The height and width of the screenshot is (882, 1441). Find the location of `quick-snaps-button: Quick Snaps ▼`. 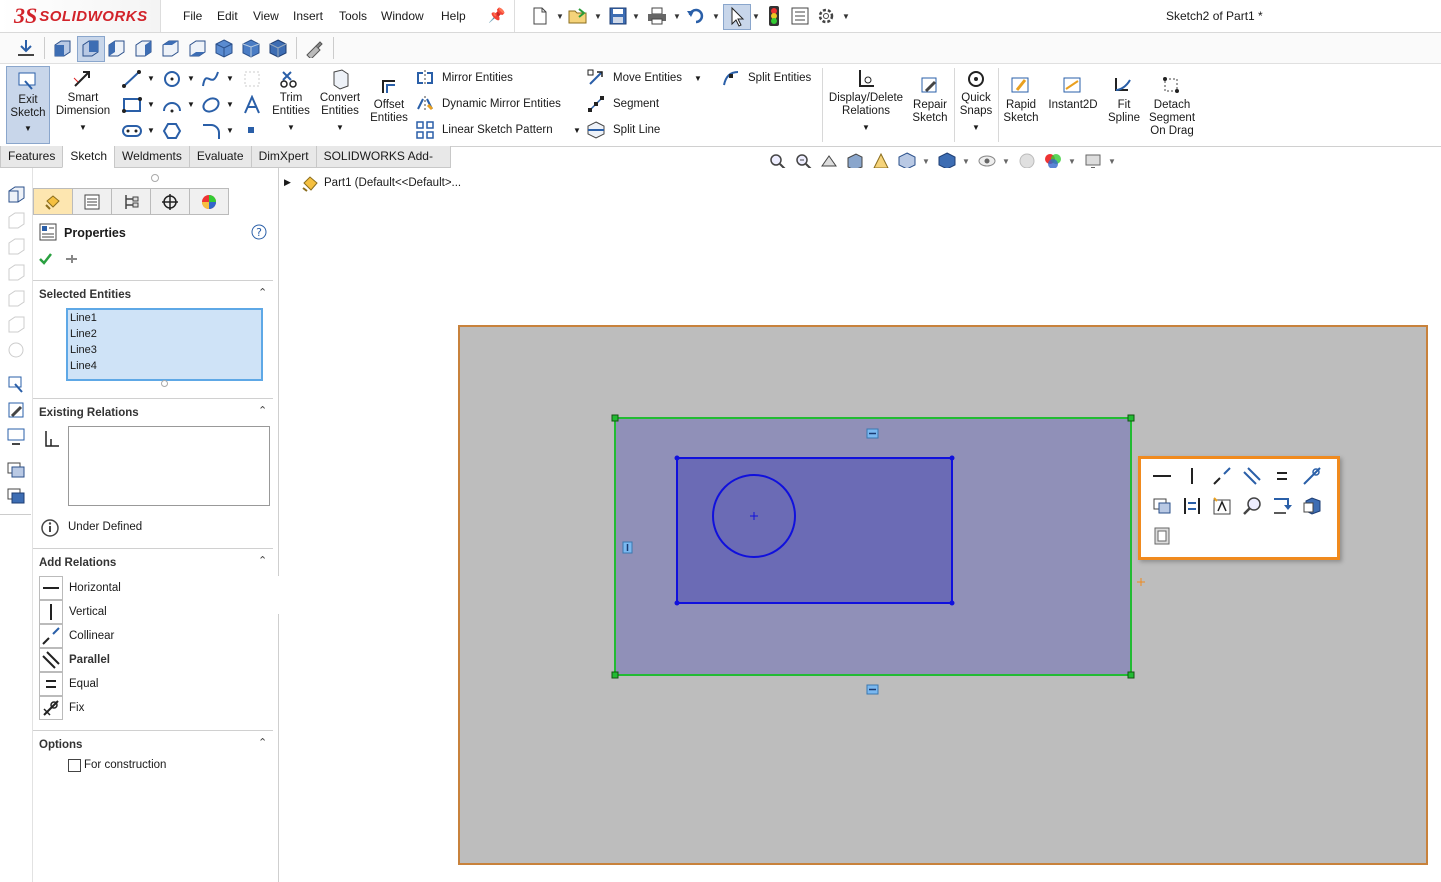

quick-snaps-button: Quick Snaps ▼ is located at coordinates (976, 101).